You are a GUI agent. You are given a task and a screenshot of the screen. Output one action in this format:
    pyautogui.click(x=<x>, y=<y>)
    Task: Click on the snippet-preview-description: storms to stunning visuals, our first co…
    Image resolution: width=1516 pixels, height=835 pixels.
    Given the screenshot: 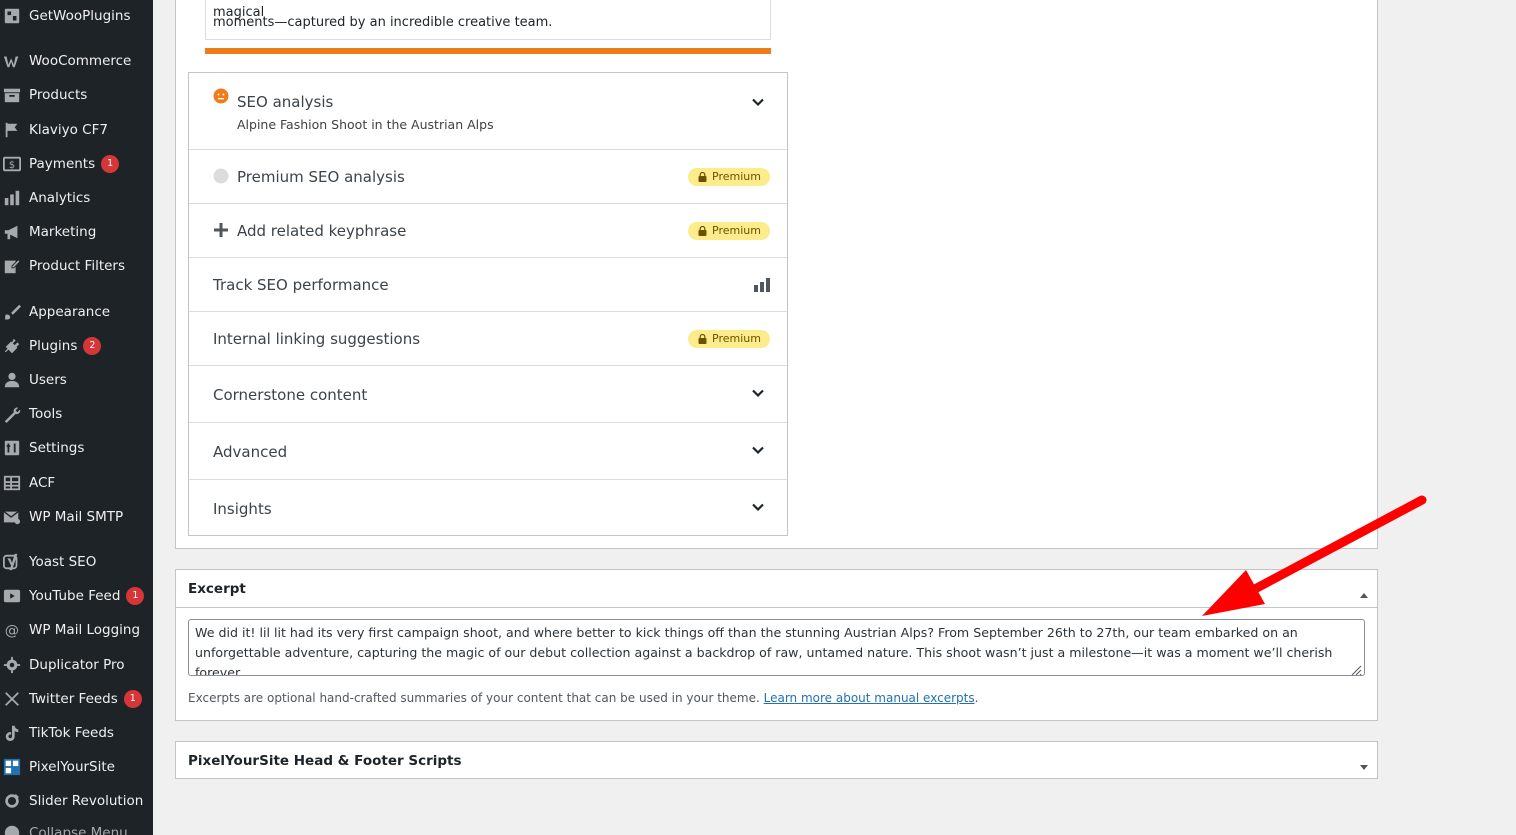 What is the action you would take?
    pyautogui.click(x=488, y=20)
    